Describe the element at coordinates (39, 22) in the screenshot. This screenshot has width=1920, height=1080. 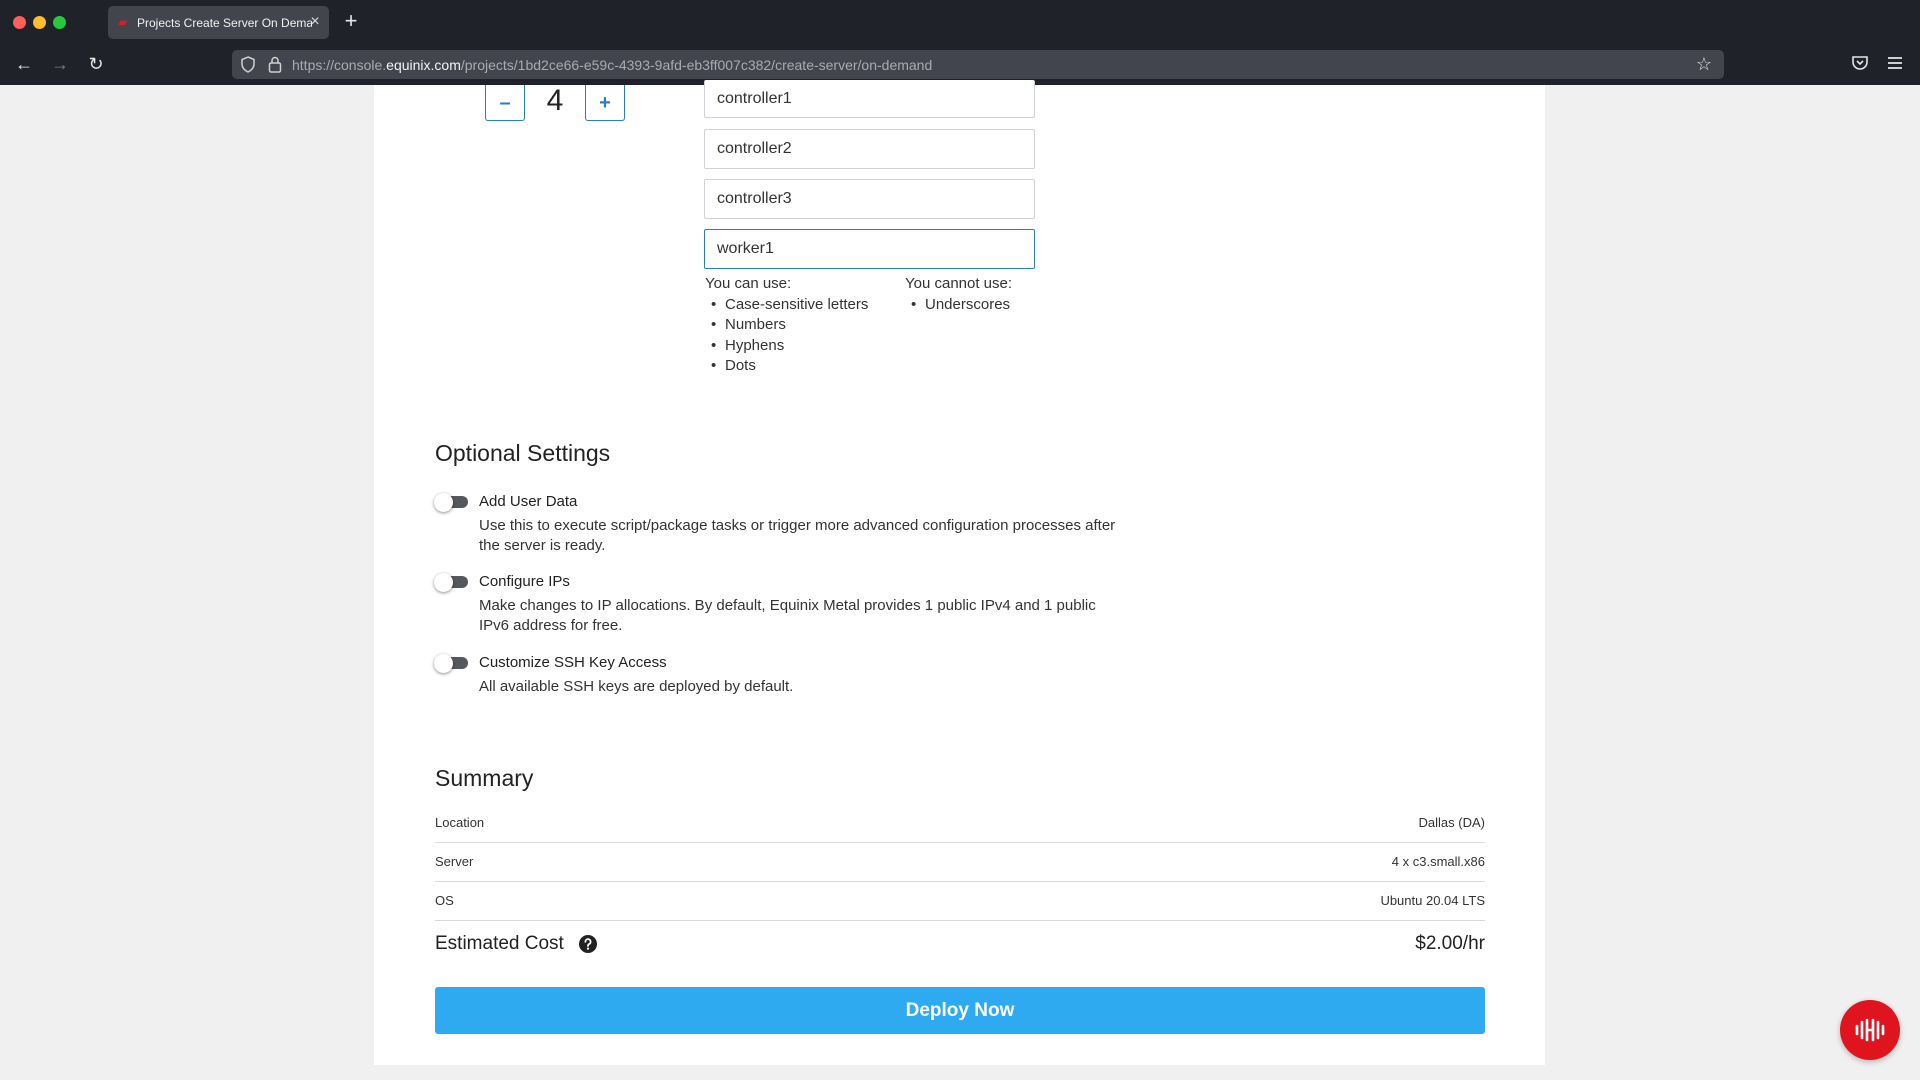
I see `minimize-window-button` at that location.